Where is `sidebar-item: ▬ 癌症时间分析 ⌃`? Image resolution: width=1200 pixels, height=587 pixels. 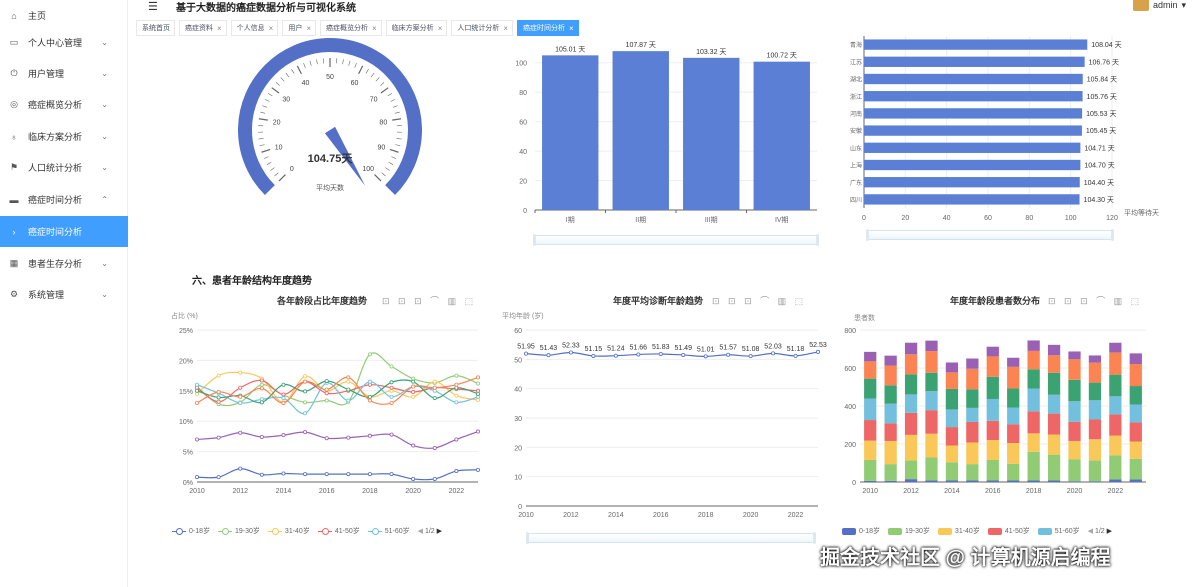
sidebar-item: ▬ 癌症时间分析 ⌃ is located at coordinates (64, 199).